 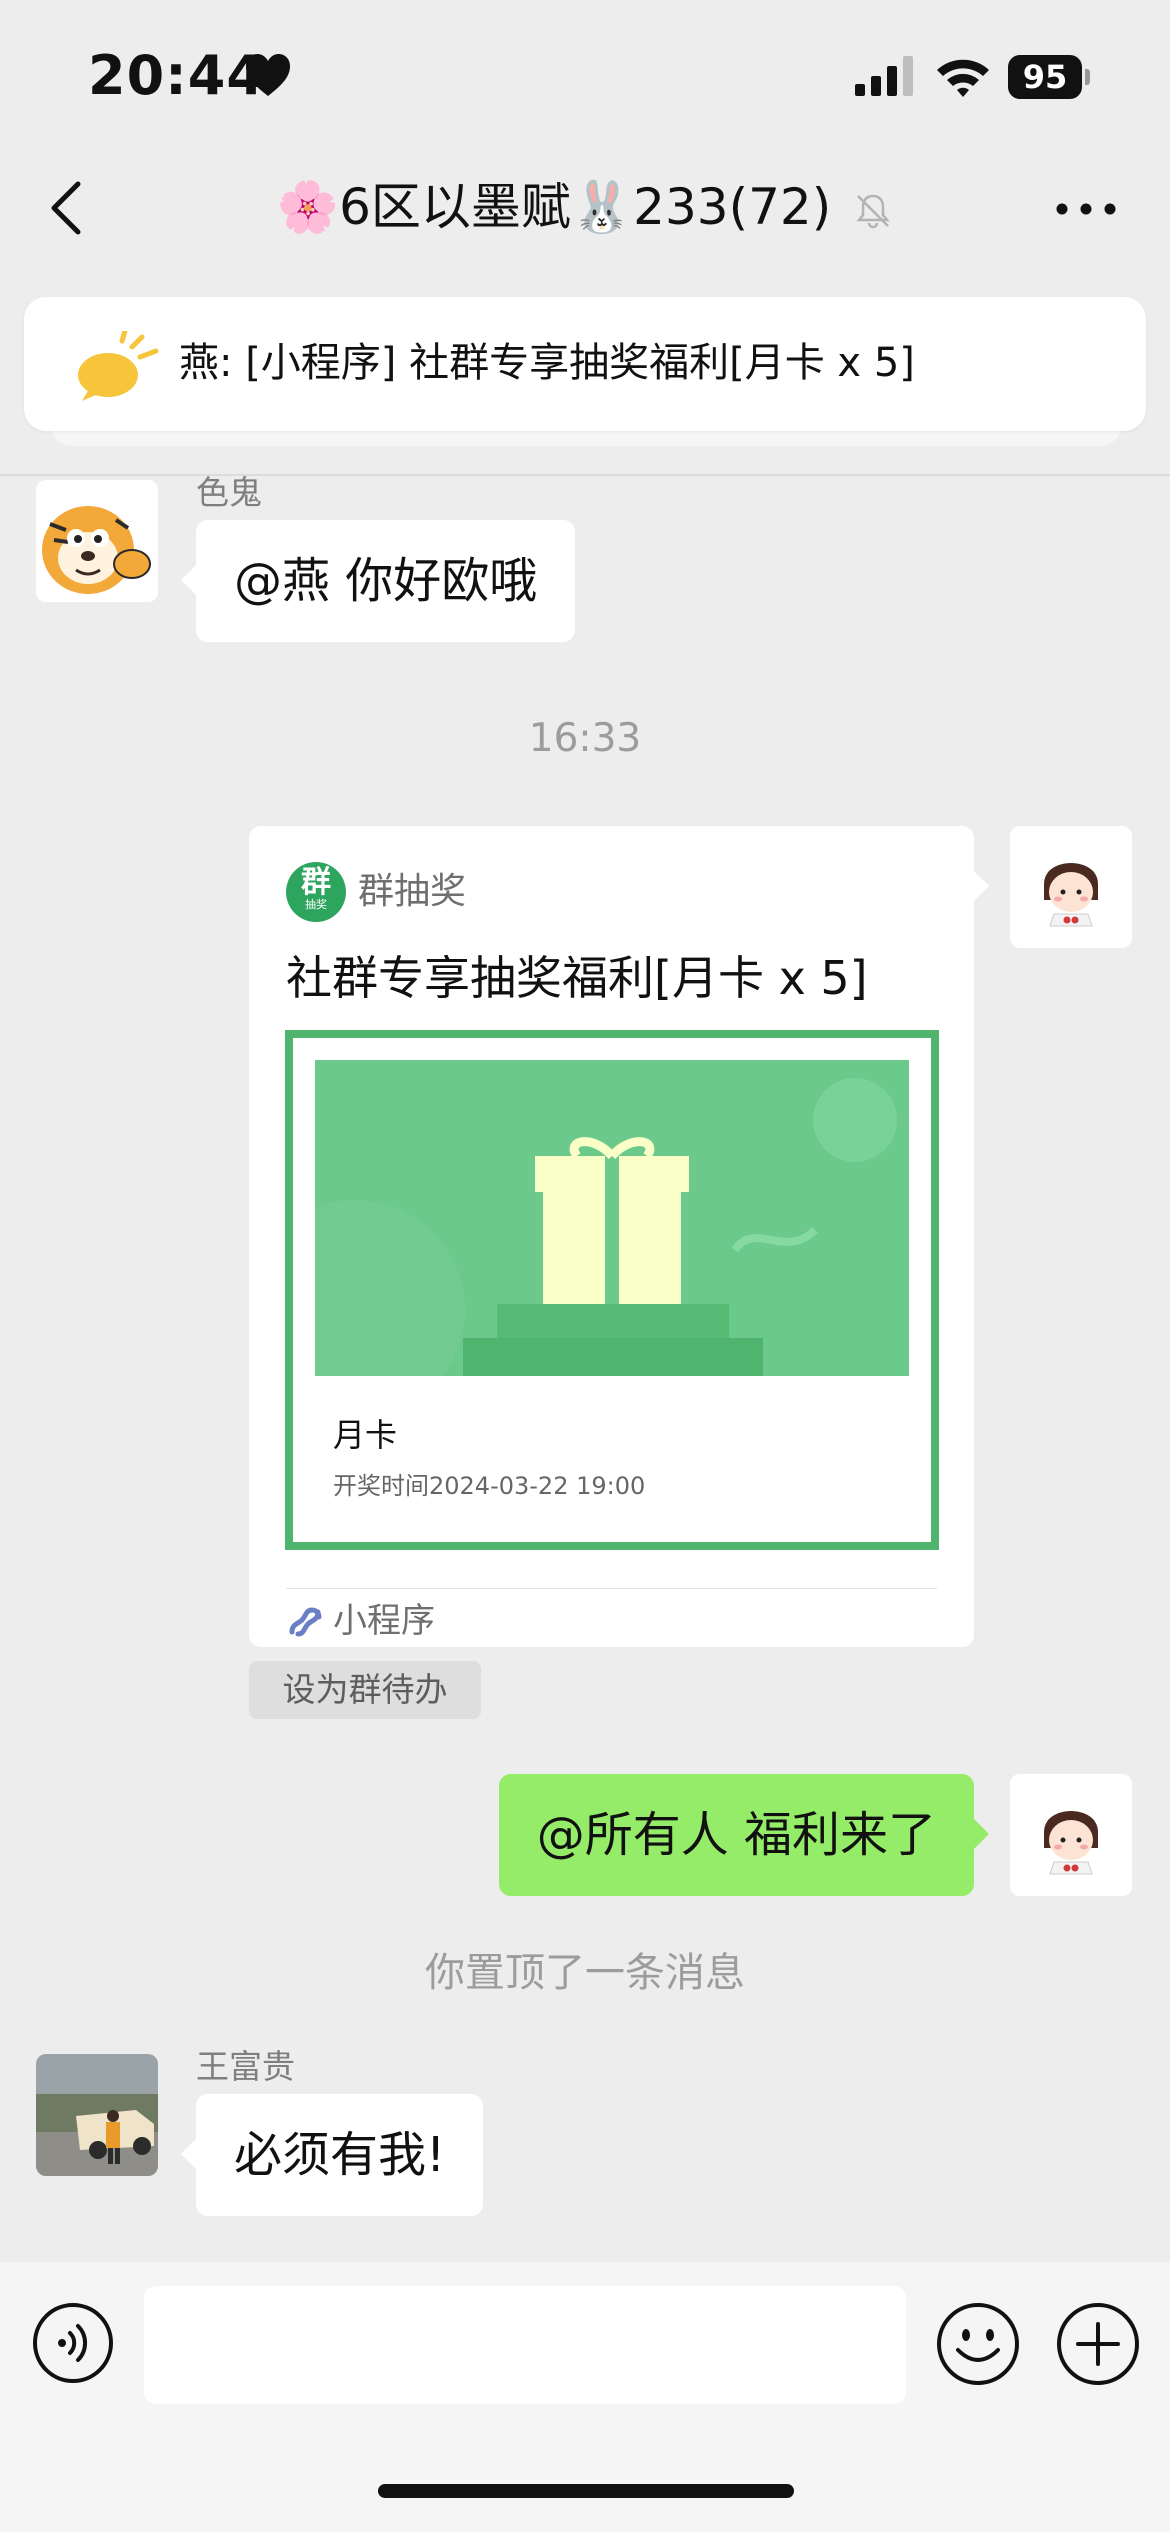 What do you see at coordinates (577, 978) in the screenshot?
I see `mini-program-title: 社群专享抽奖福利[月卡 x 5]` at bounding box center [577, 978].